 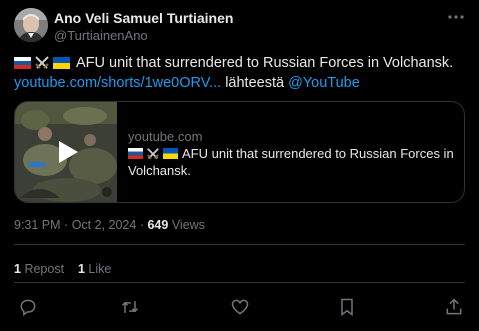 What do you see at coordinates (158, 225) in the screenshot?
I see `views-count: 649` at bounding box center [158, 225].